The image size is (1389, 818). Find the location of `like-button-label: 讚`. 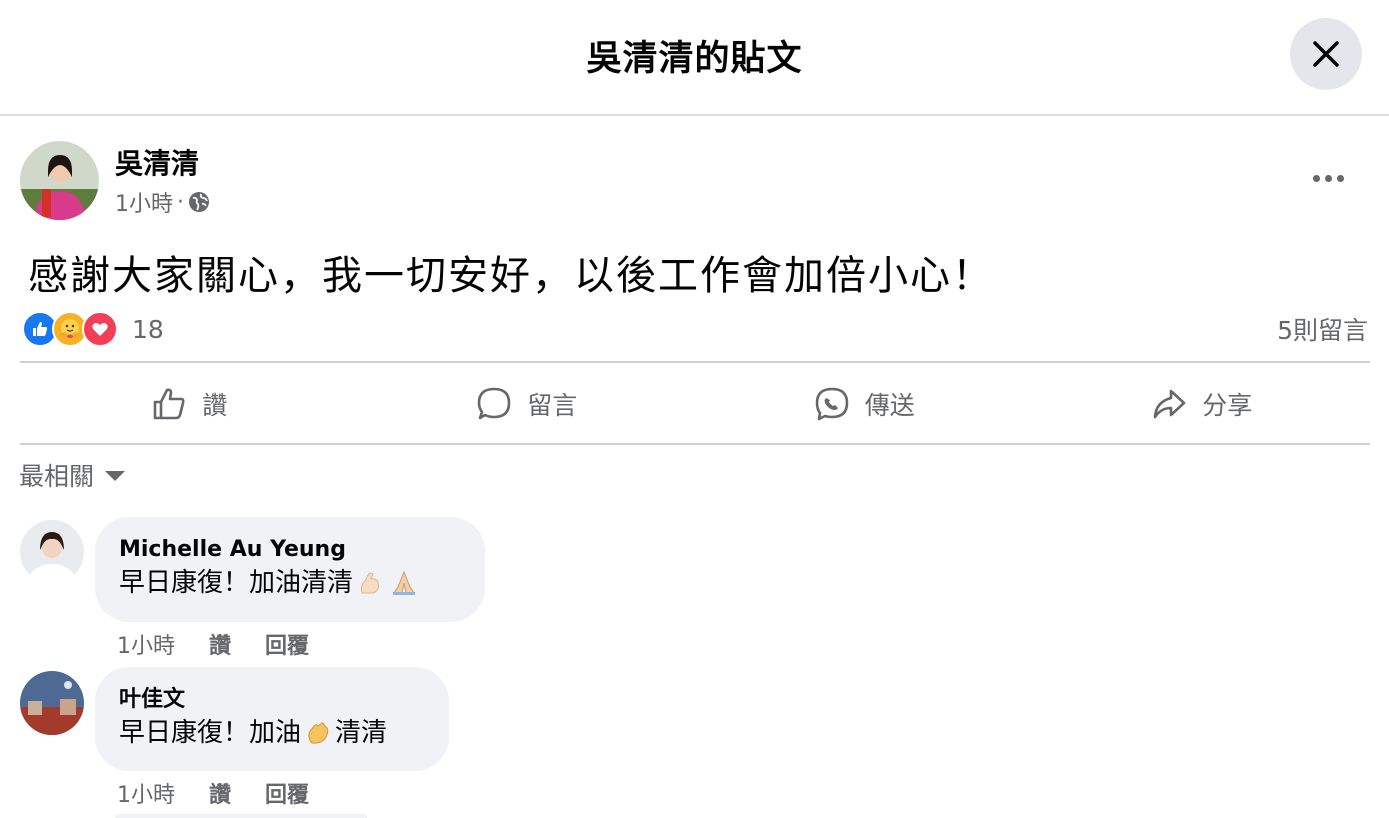

like-button-label: 讚 is located at coordinates (215, 405).